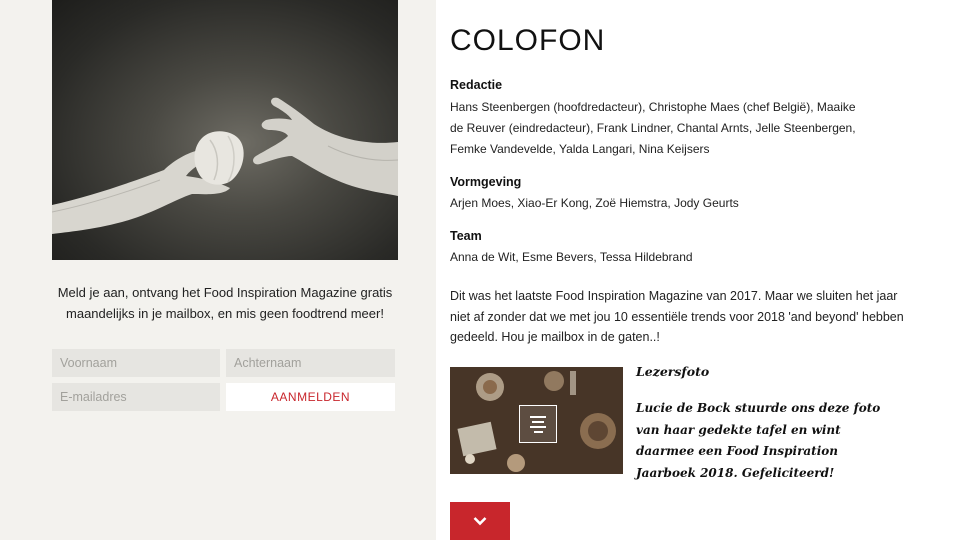 This screenshot has height=540, width=960. Describe the element at coordinates (486, 182) in the screenshot. I see `section-heading-vormgeving: Vormgeving` at that location.